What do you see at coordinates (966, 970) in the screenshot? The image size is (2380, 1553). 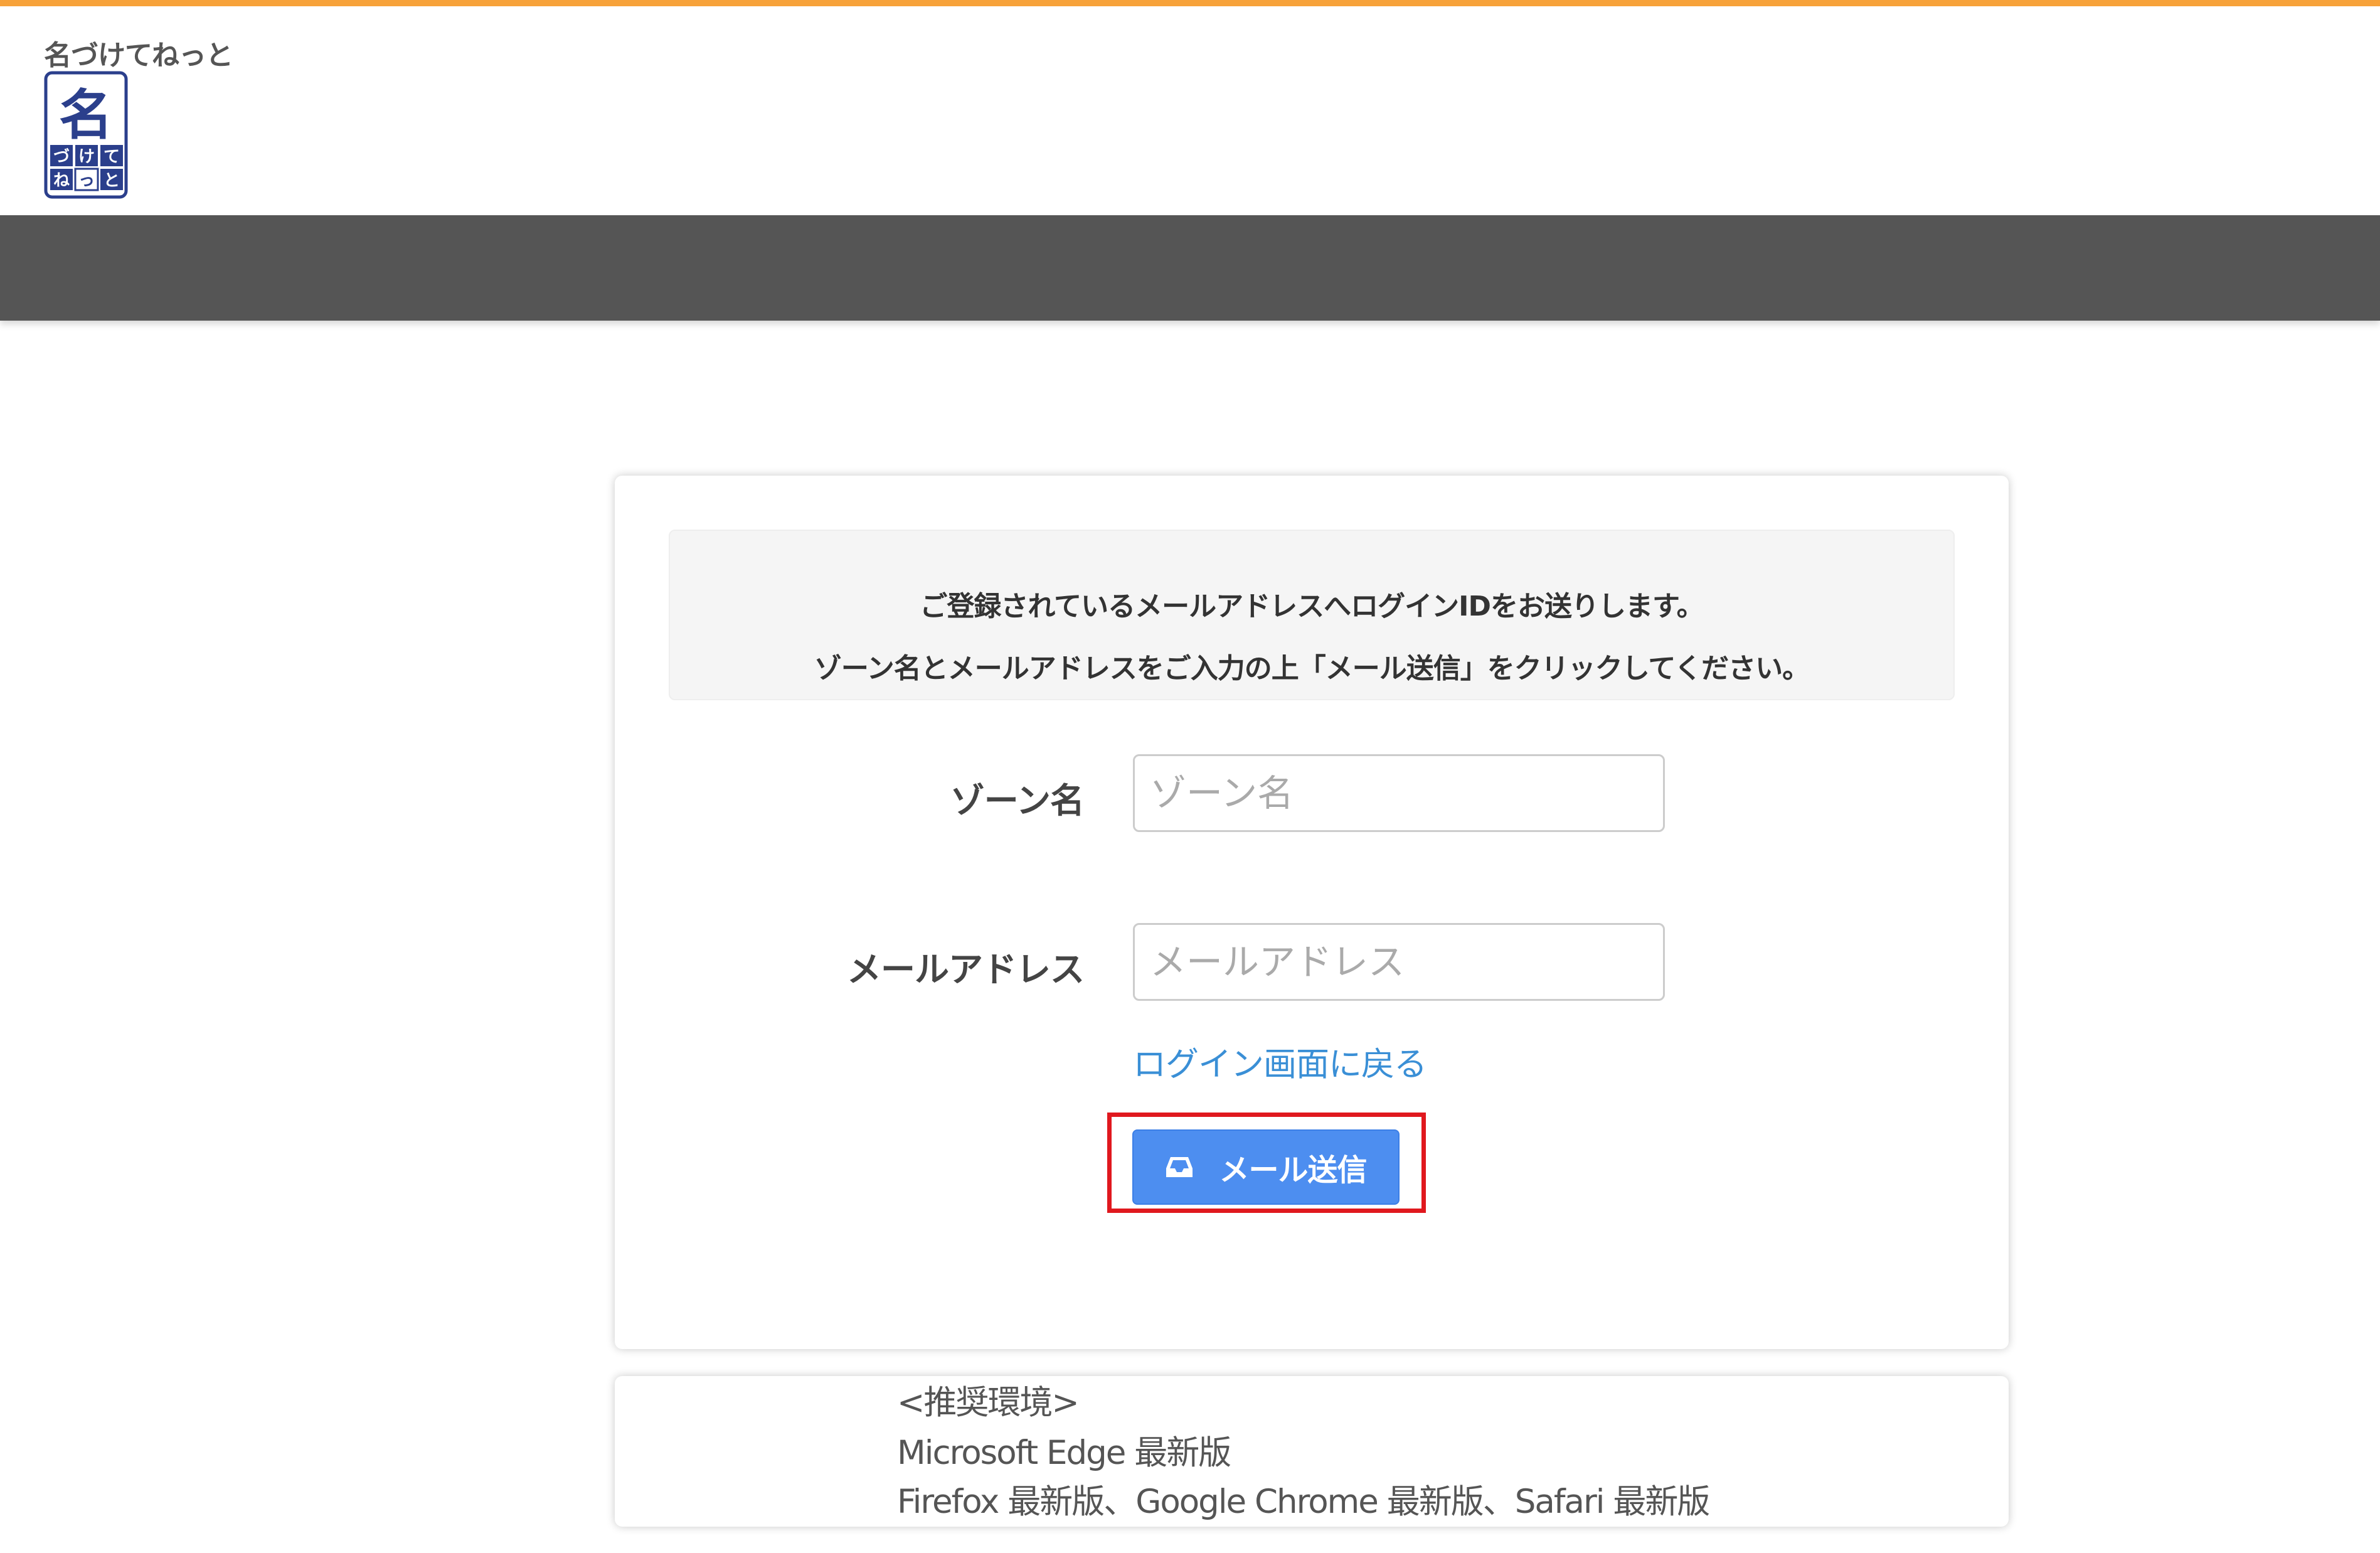 I see `email-label: メールアドレス` at bounding box center [966, 970].